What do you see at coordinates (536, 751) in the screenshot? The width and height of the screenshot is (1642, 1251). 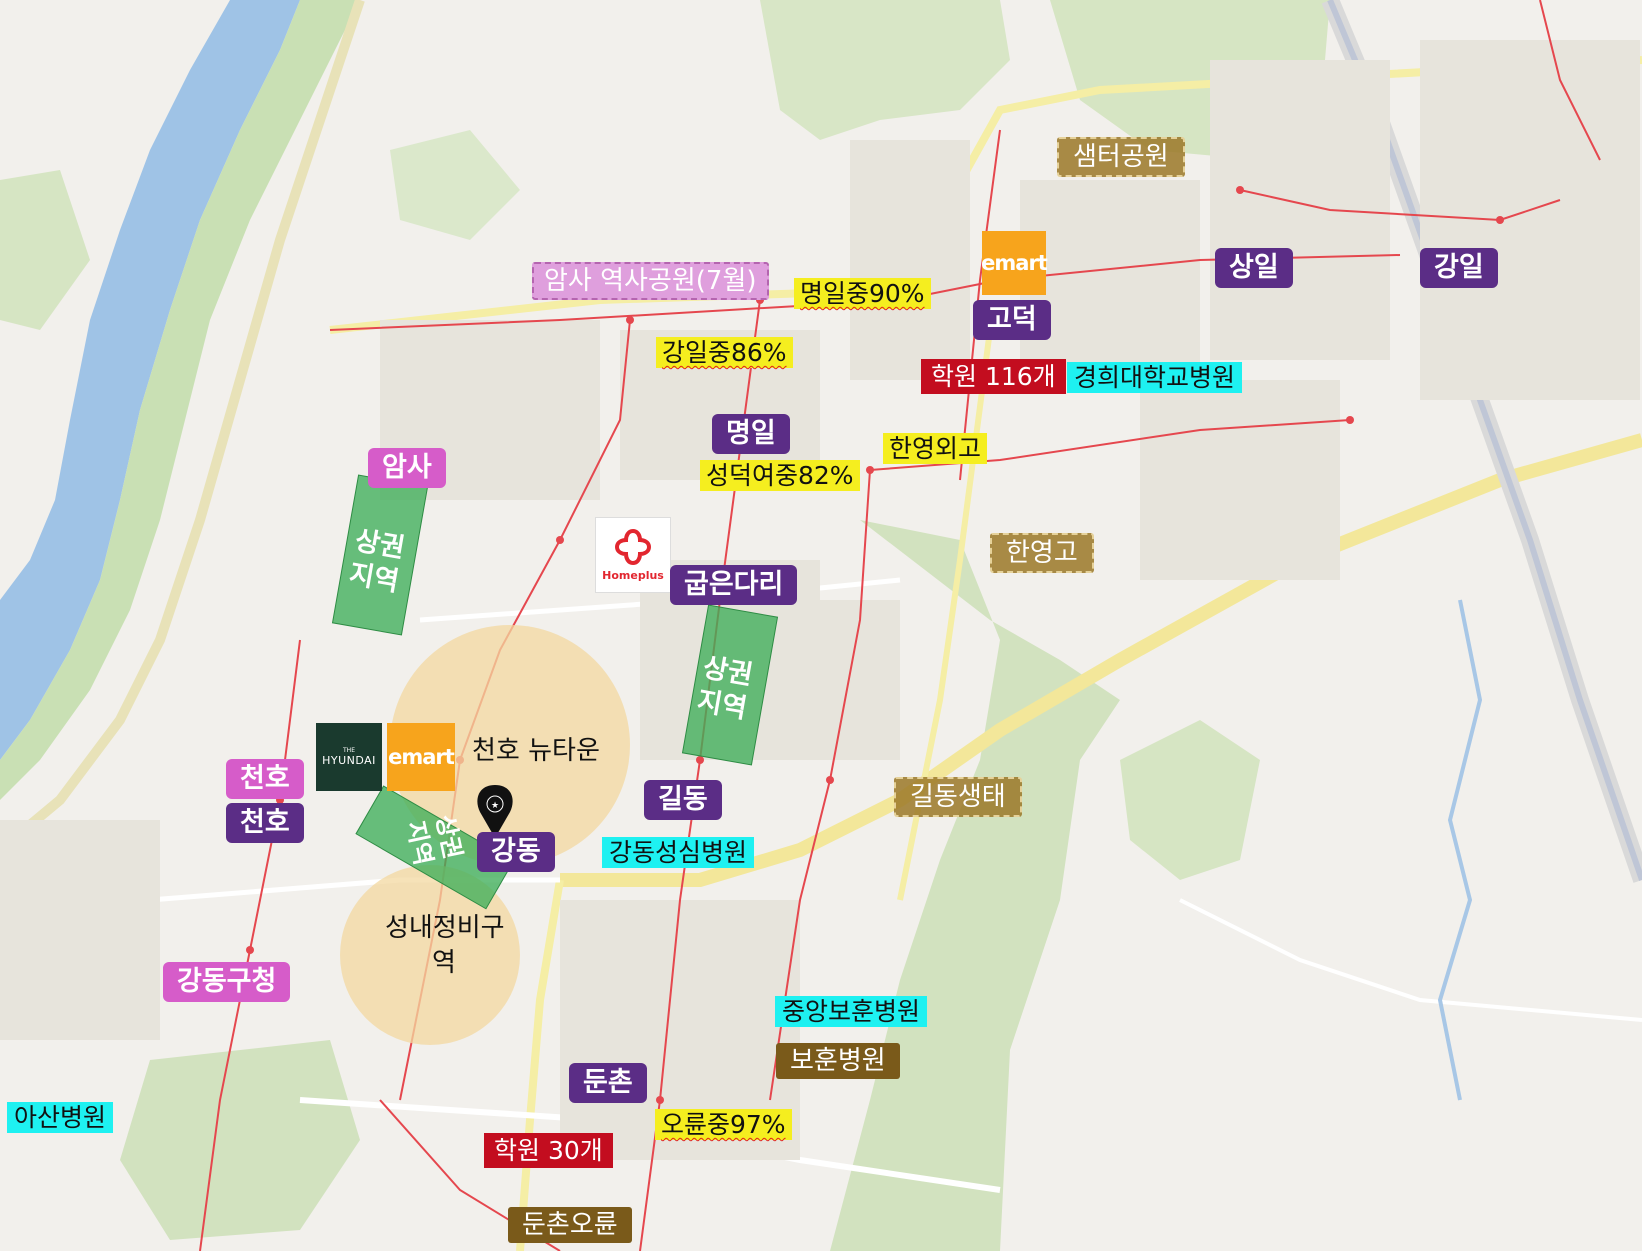 I see `cheonho-newtown-label: 천호 뉴타운` at bounding box center [536, 751].